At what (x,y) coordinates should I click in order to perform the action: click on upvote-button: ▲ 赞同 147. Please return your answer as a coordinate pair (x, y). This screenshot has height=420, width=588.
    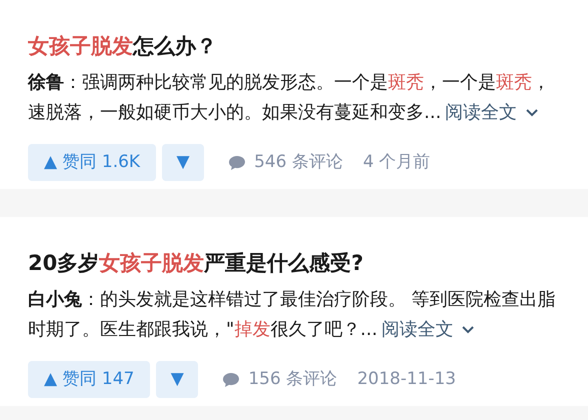
    Looking at the image, I should click on (89, 379).